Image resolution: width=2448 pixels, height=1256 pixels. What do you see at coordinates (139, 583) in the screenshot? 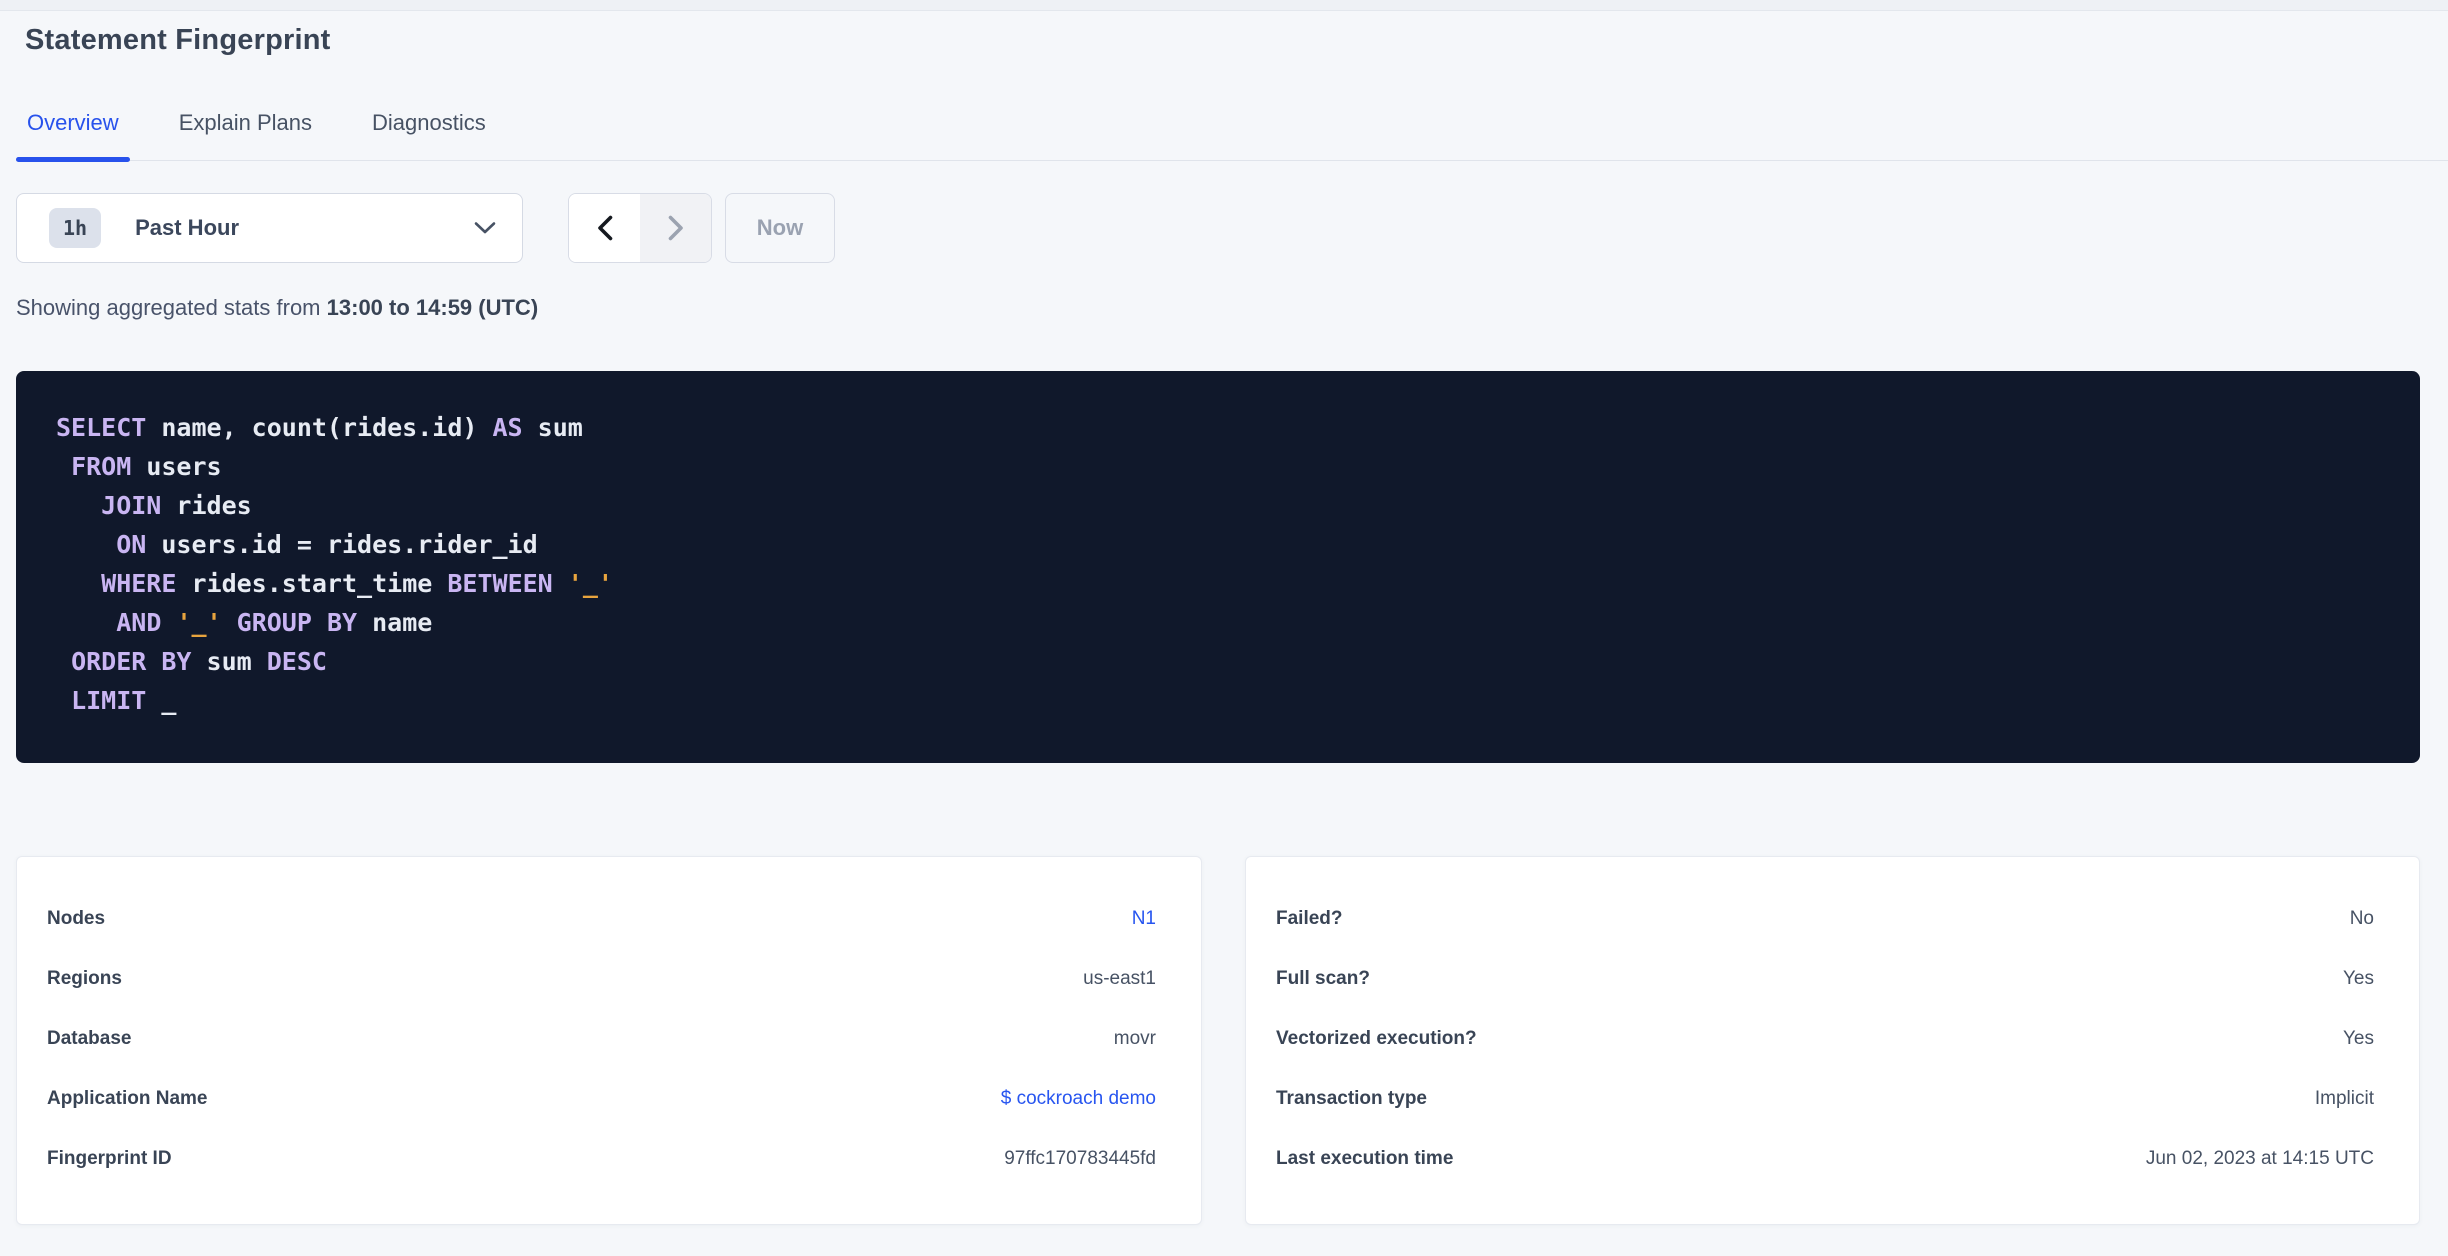
I see `sql-token-kw: WHERE` at bounding box center [139, 583].